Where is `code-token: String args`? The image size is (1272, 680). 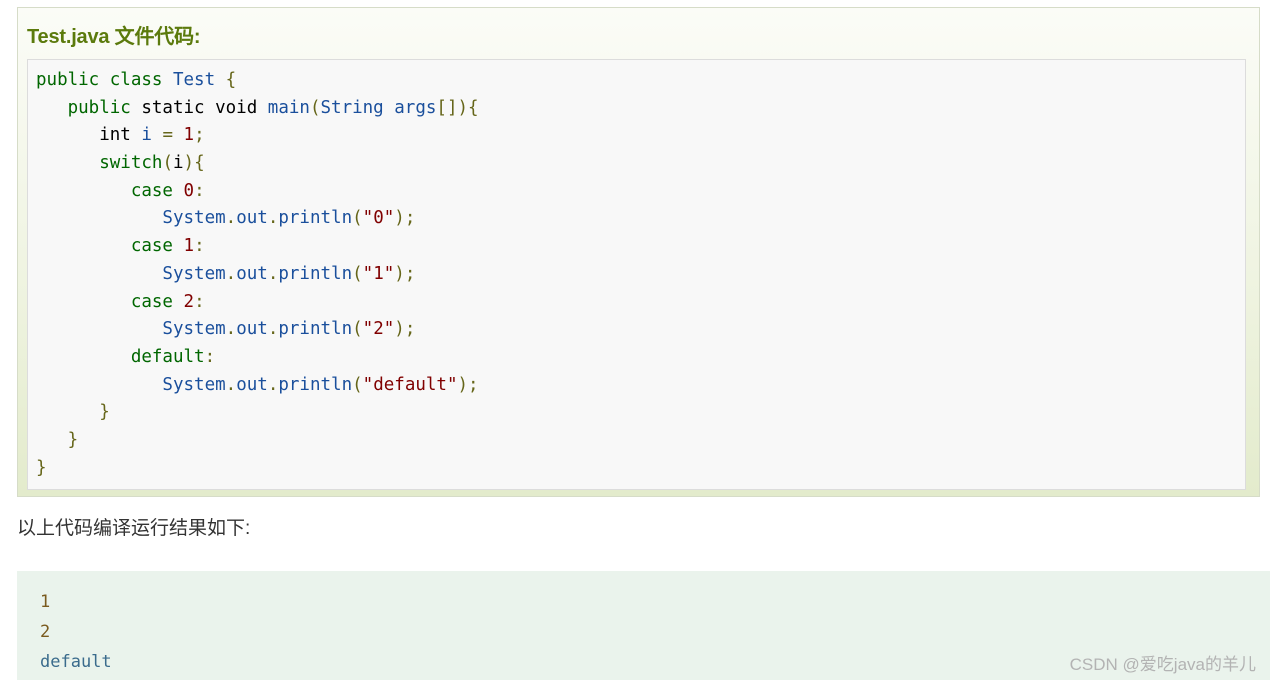 code-token: String args is located at coordinates (378, 107).